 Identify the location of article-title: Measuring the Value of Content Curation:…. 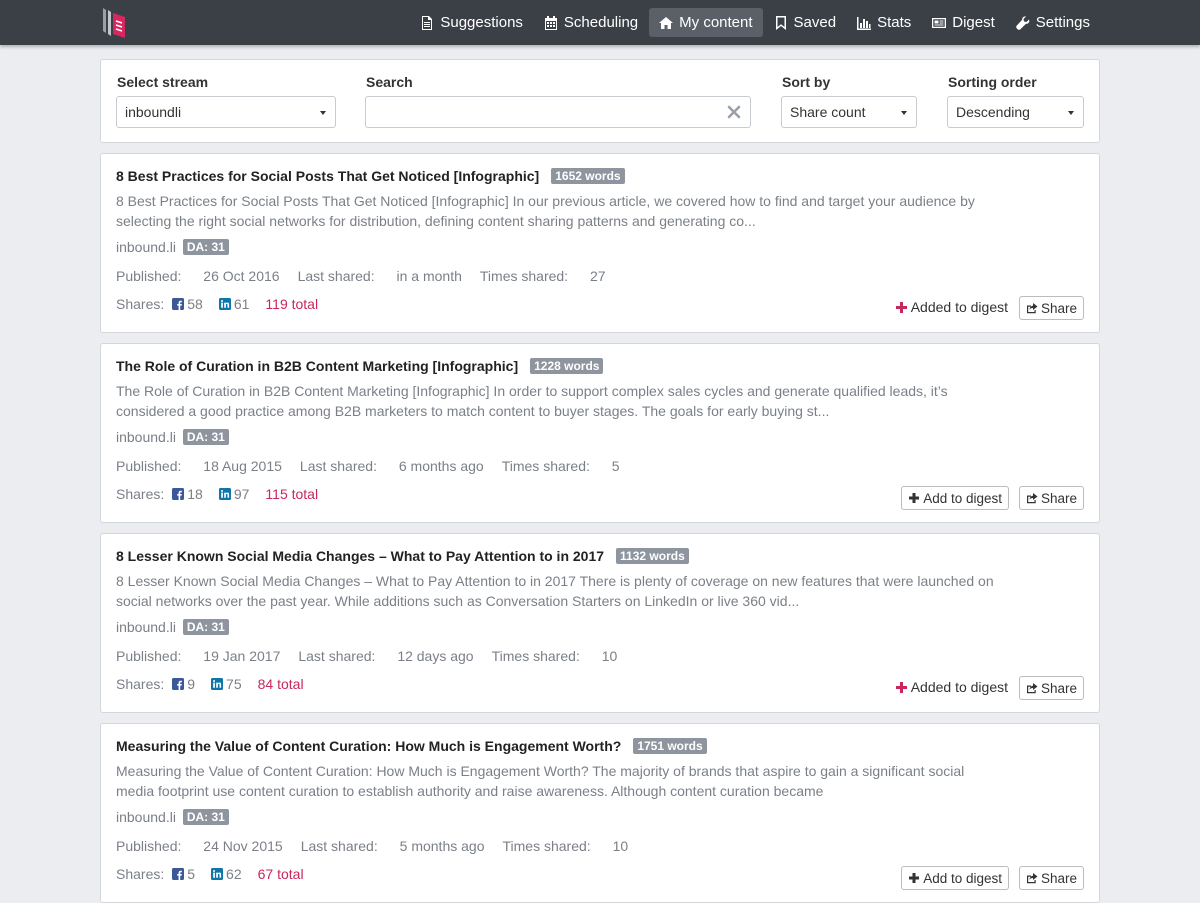
(368, 746).